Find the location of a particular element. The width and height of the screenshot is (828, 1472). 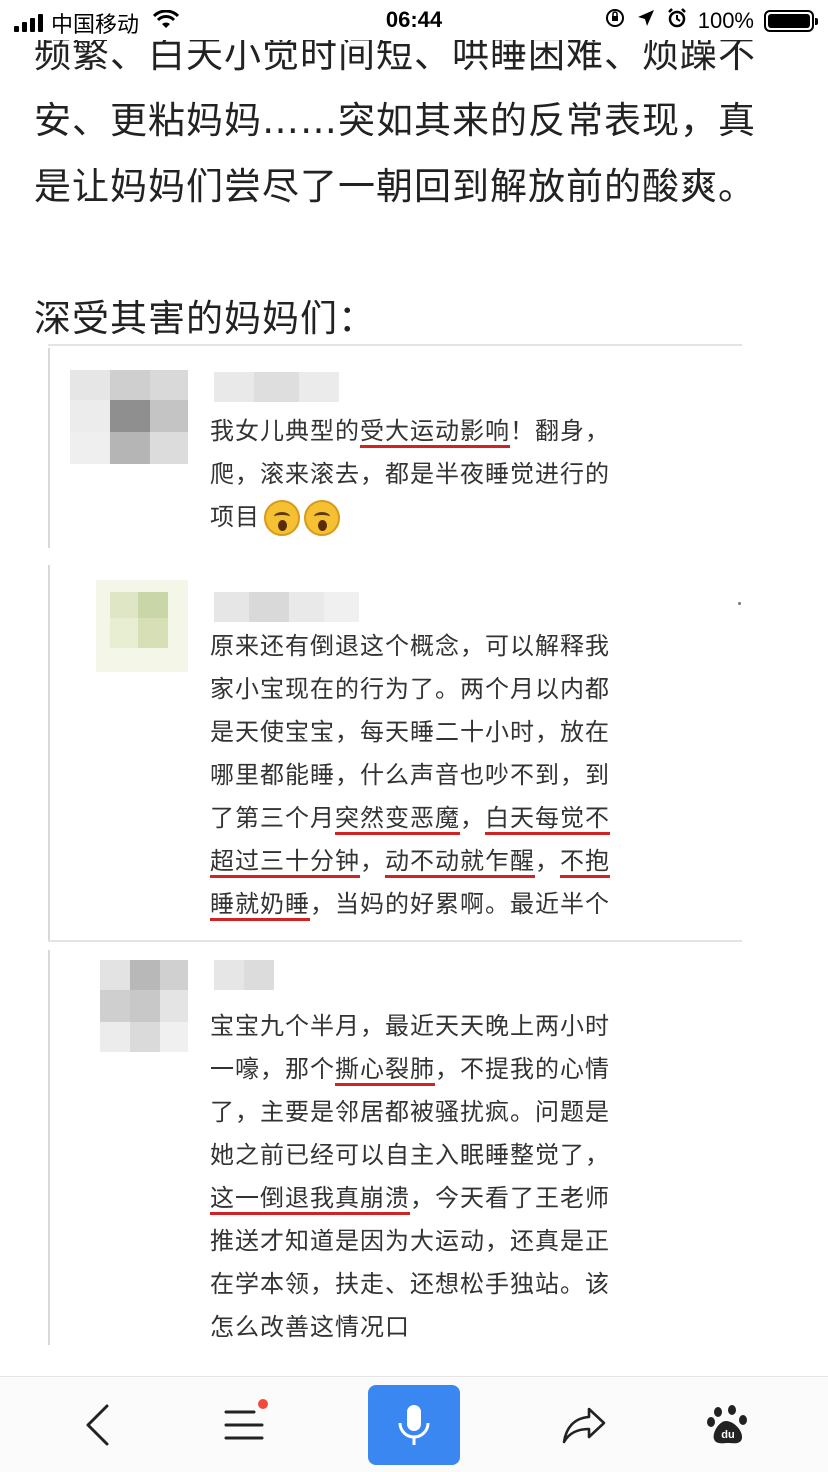

back-icon is located at coordinates (97, 1425).